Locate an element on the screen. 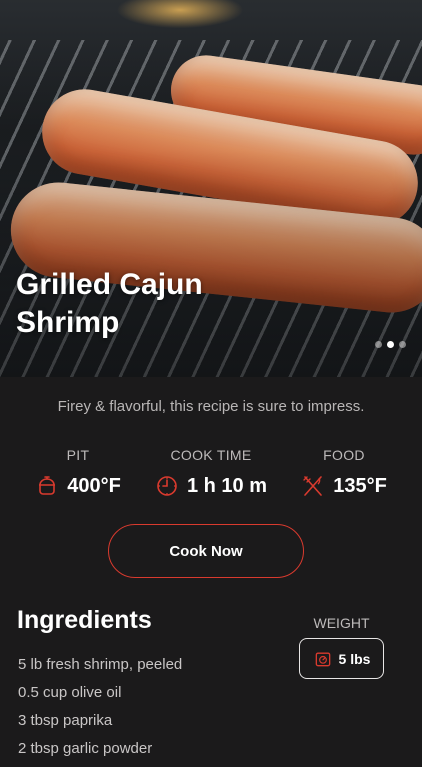 The image size is (422, 767). stat-food-value: 135°F is located at coordinates (360, 485).